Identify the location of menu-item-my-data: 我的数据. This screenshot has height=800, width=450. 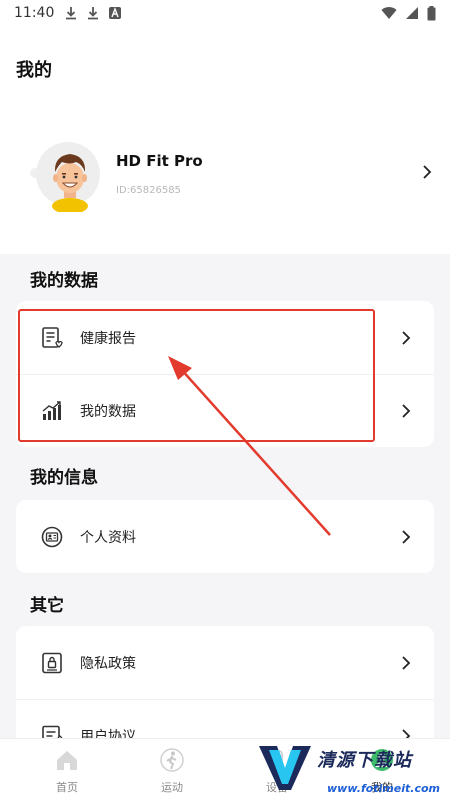
(225, 410).